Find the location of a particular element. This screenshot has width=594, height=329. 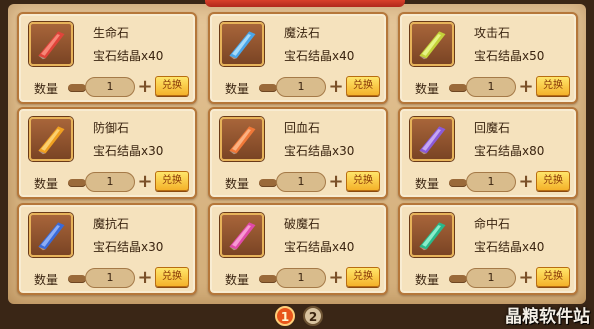

item-name: 回血石 is located at coordinates (302, 128).